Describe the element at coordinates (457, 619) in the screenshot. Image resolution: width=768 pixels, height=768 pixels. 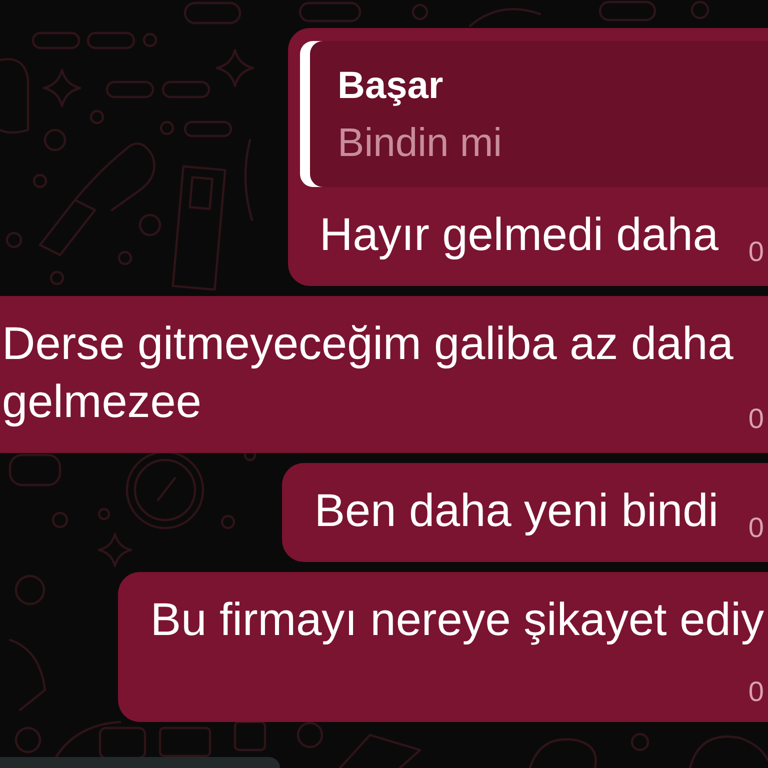
I see `message-text: Bu firmayı nereye şikayet ediy` at that location.